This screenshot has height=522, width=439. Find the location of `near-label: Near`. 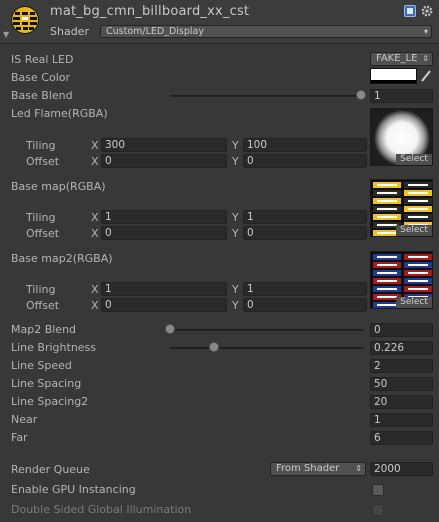

near-label: Near is located at coordinates (24, 419).